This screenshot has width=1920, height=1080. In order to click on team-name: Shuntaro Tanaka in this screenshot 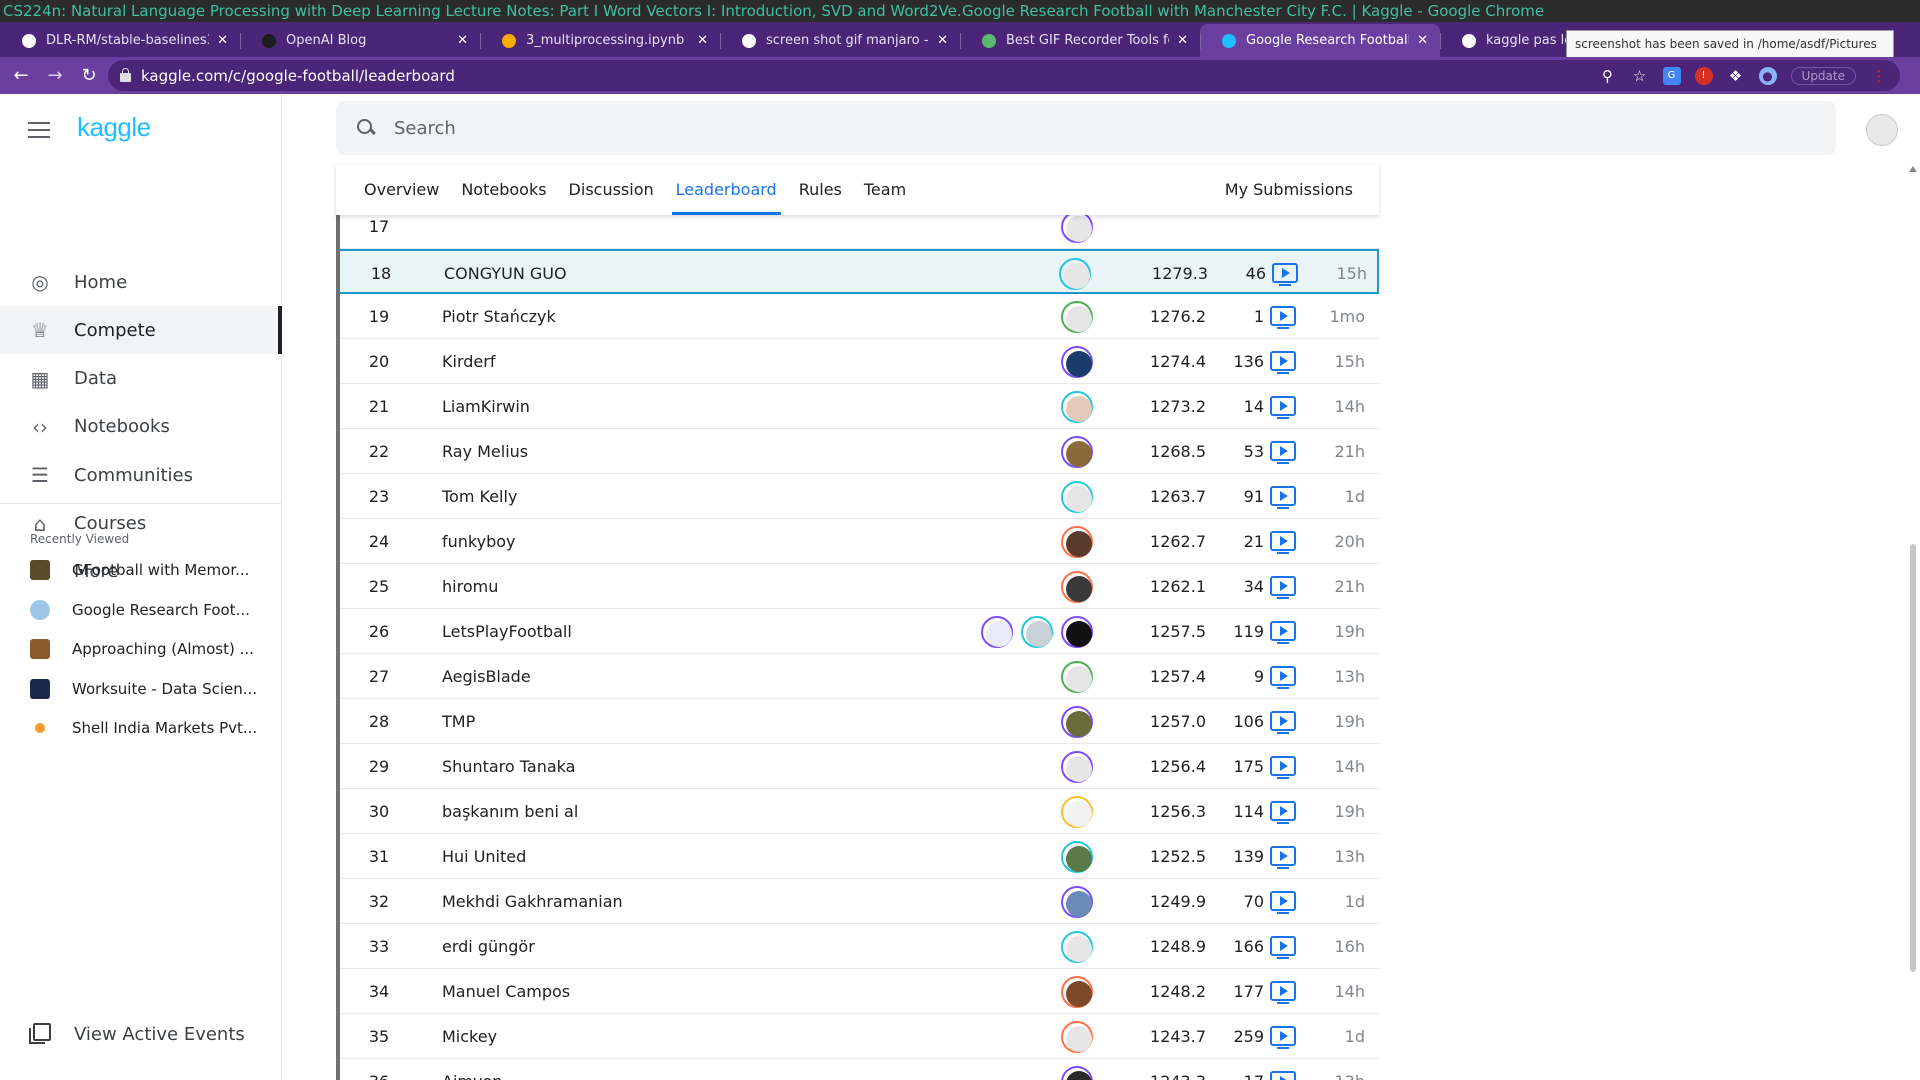, I will do `click(508, 766)`.